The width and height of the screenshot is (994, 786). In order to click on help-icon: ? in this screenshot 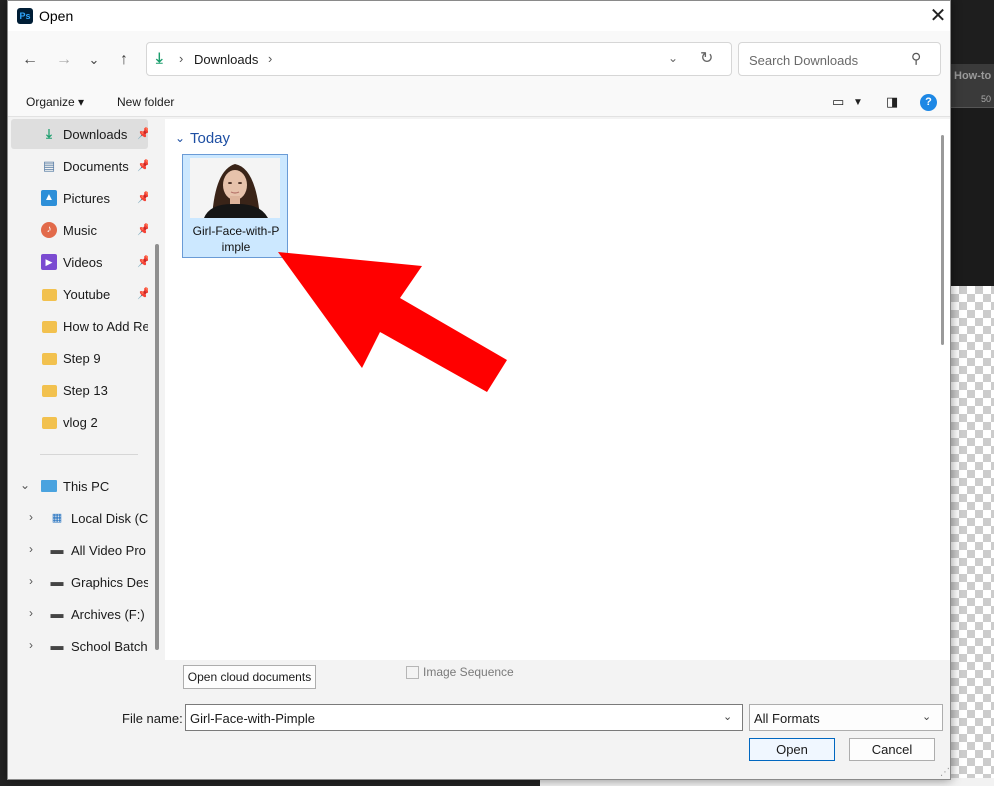, I will do `click(928, 102)`.